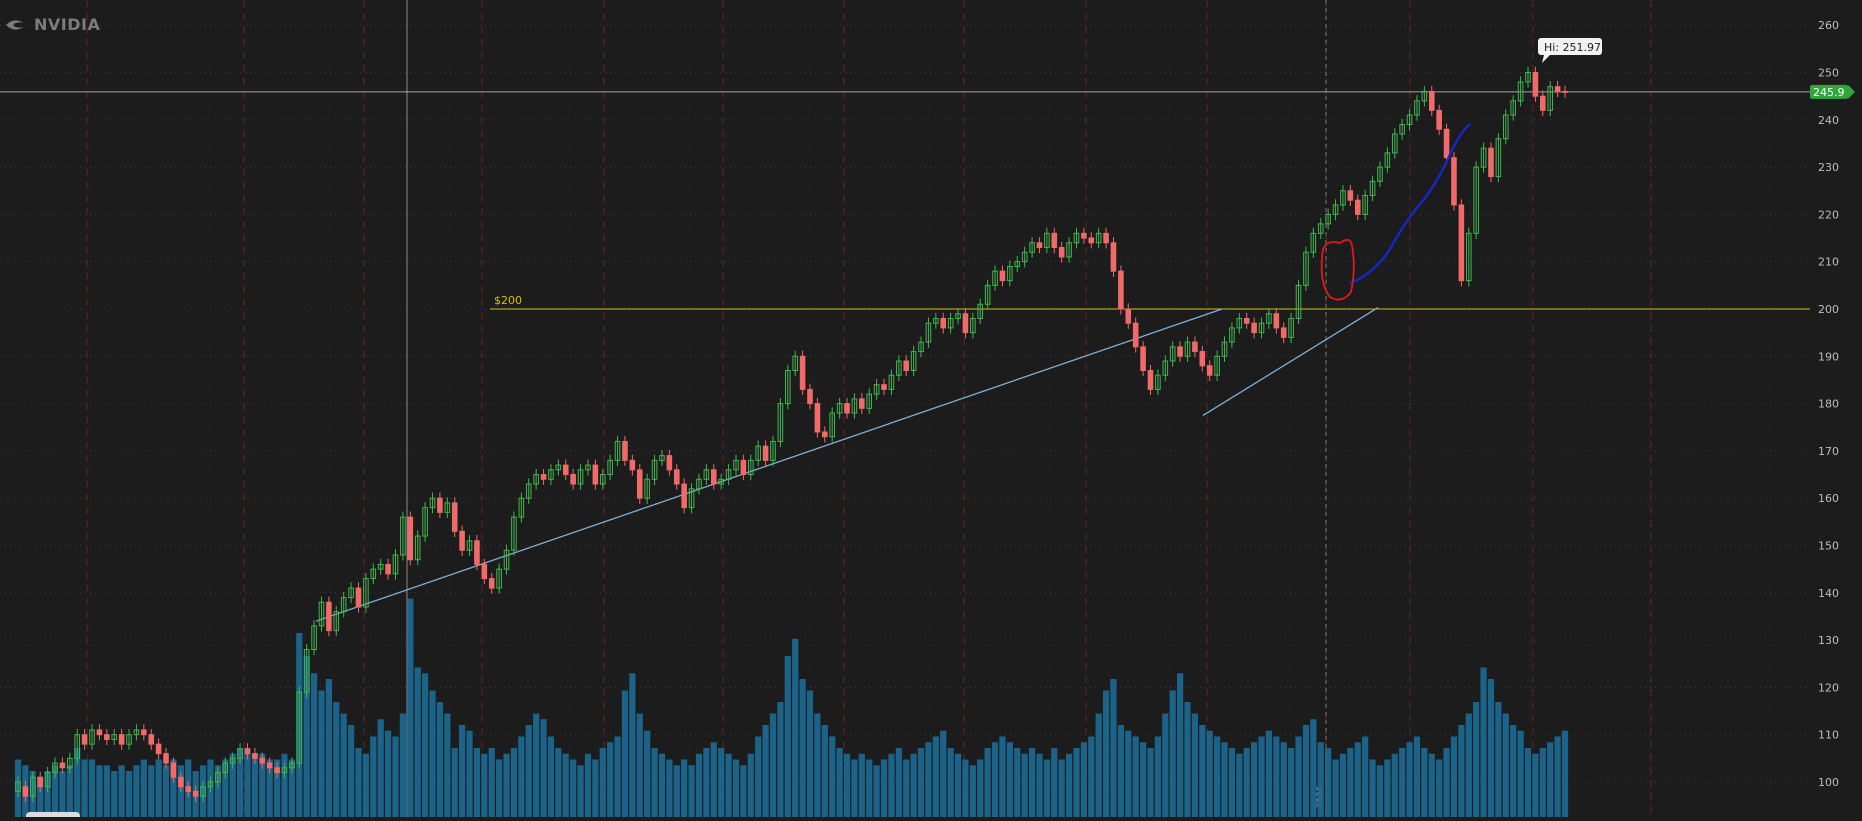 The height and width of the screenshot is (821, 1862). What do you see at coordinates (508, 300) in the screenshot?
I see `level-label-200: $200` at bounding box center [508, 300].